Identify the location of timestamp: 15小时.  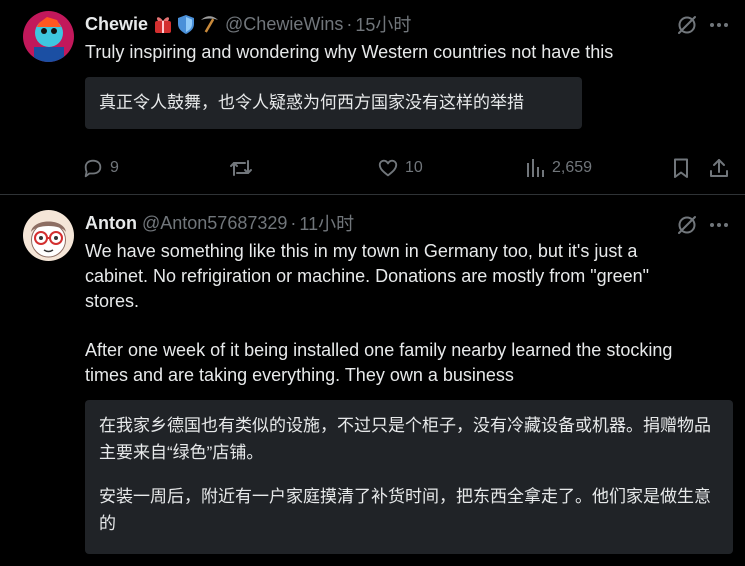
(383, 24).